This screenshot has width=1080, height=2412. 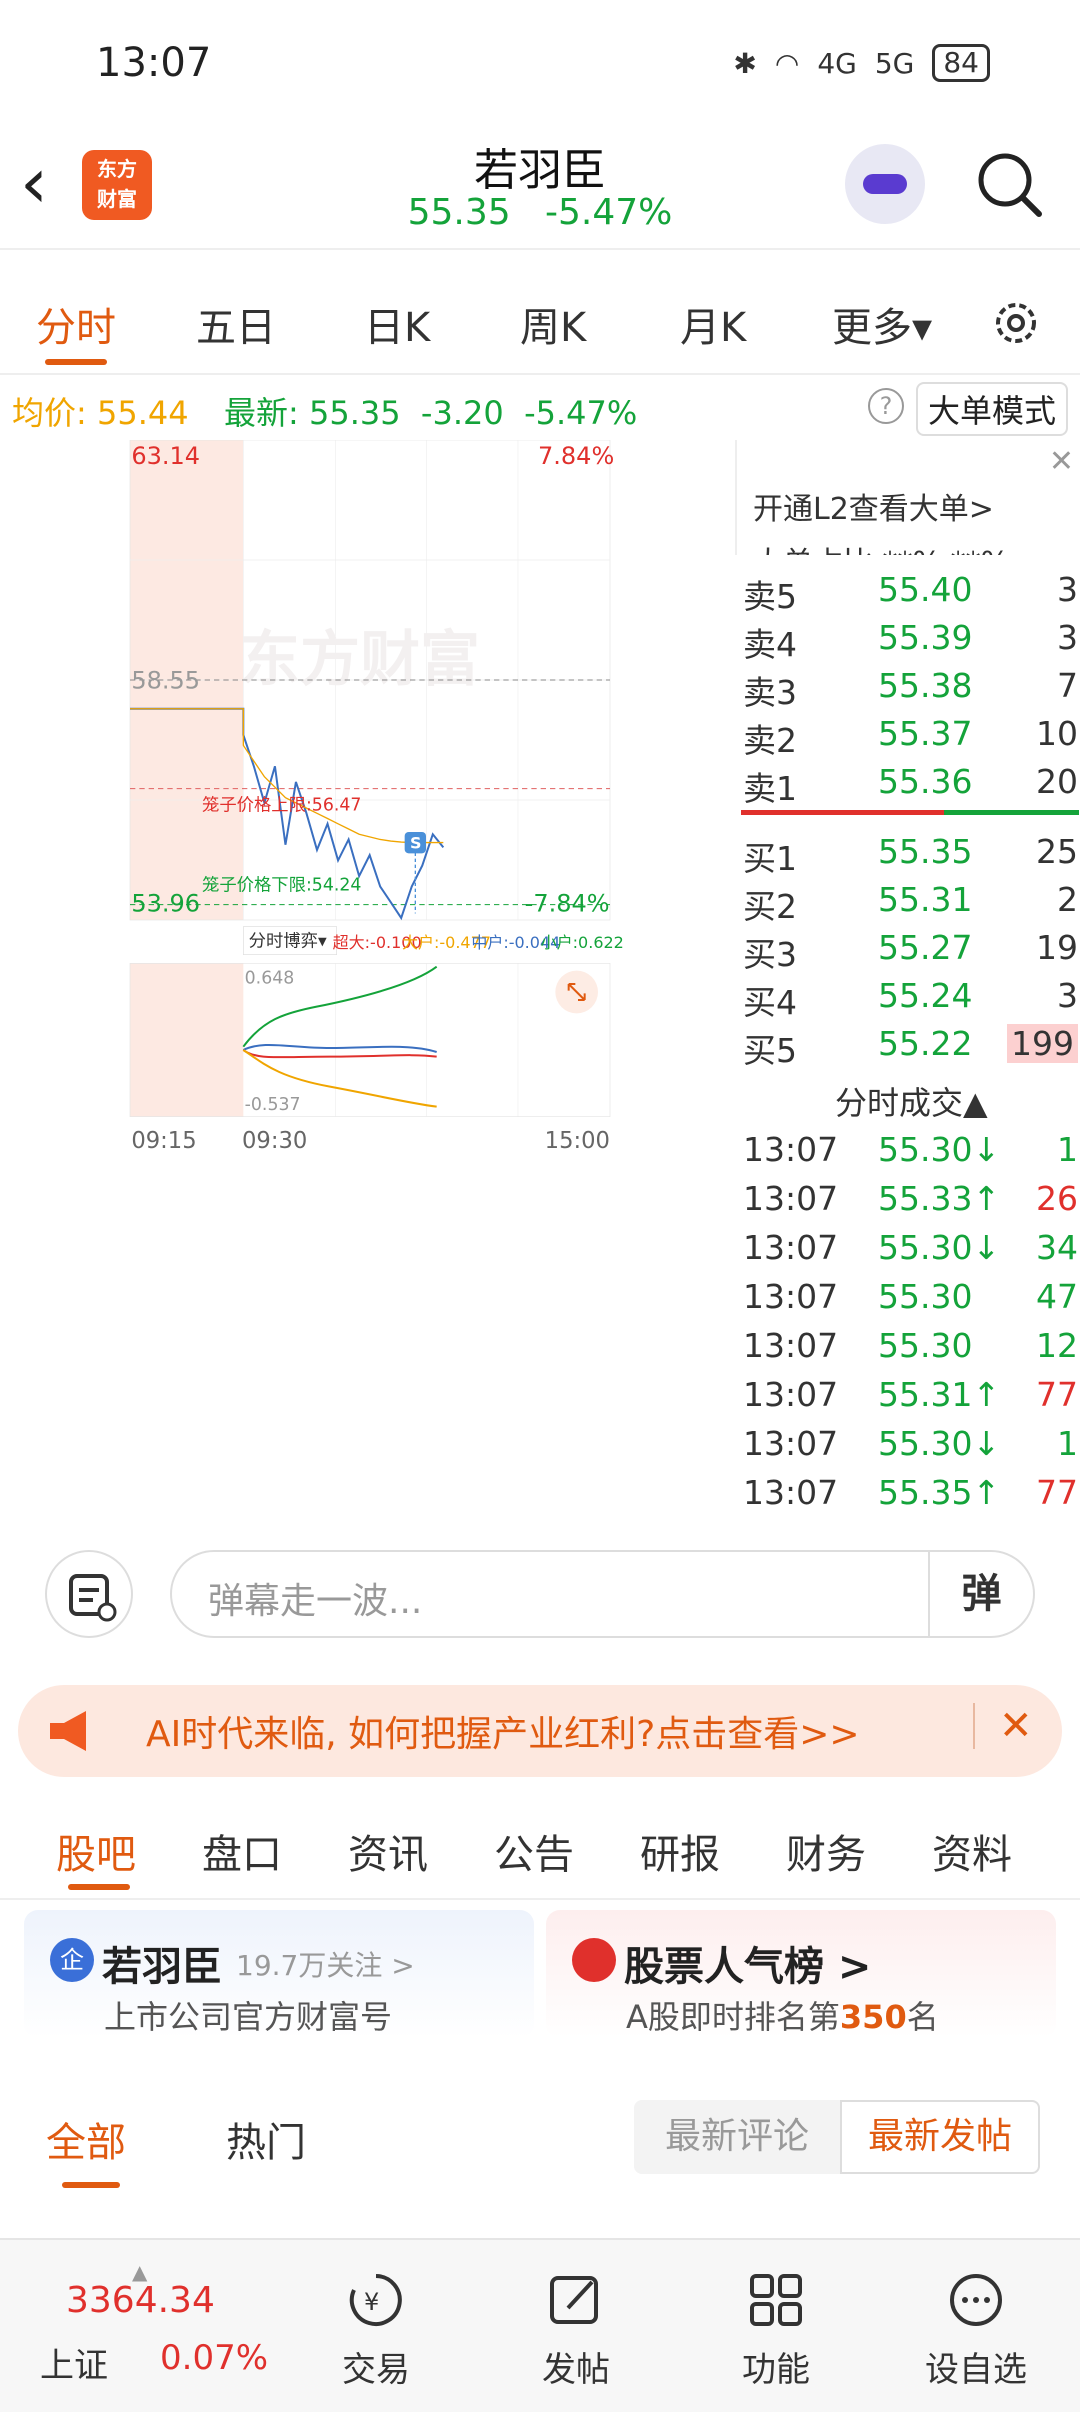 What do you see at coordinates (976, 2330) in the screenshot?
I see `nav-add-watchlist: 设自选` at bounding box center [976, 2330].